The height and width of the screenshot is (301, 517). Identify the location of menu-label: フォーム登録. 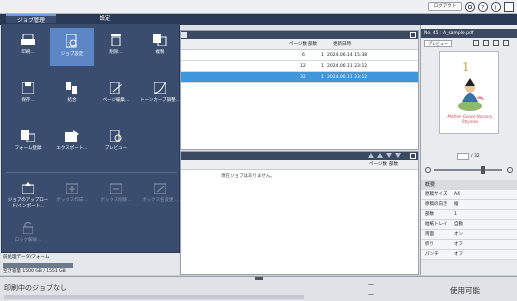
(28, 148).